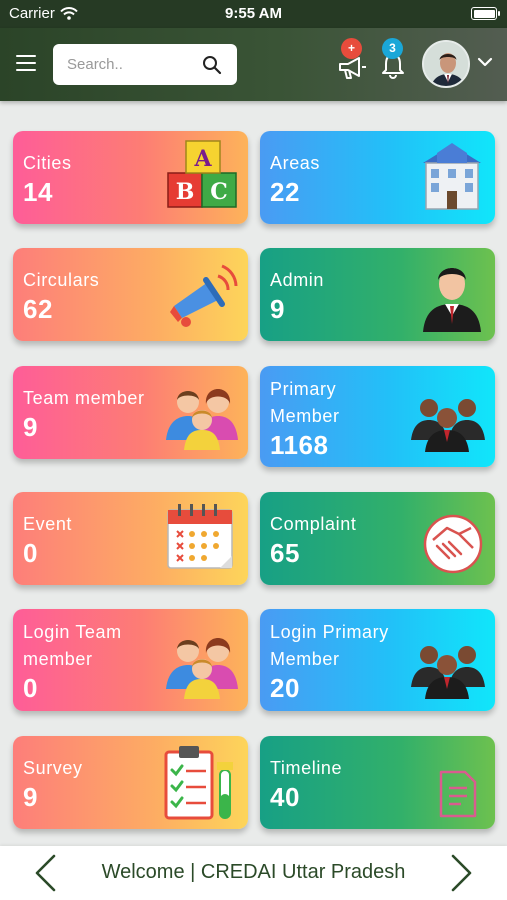  Describe the element at coordinates (47, 163) in the screenshot. I see `tile-label: Cities` at that location.